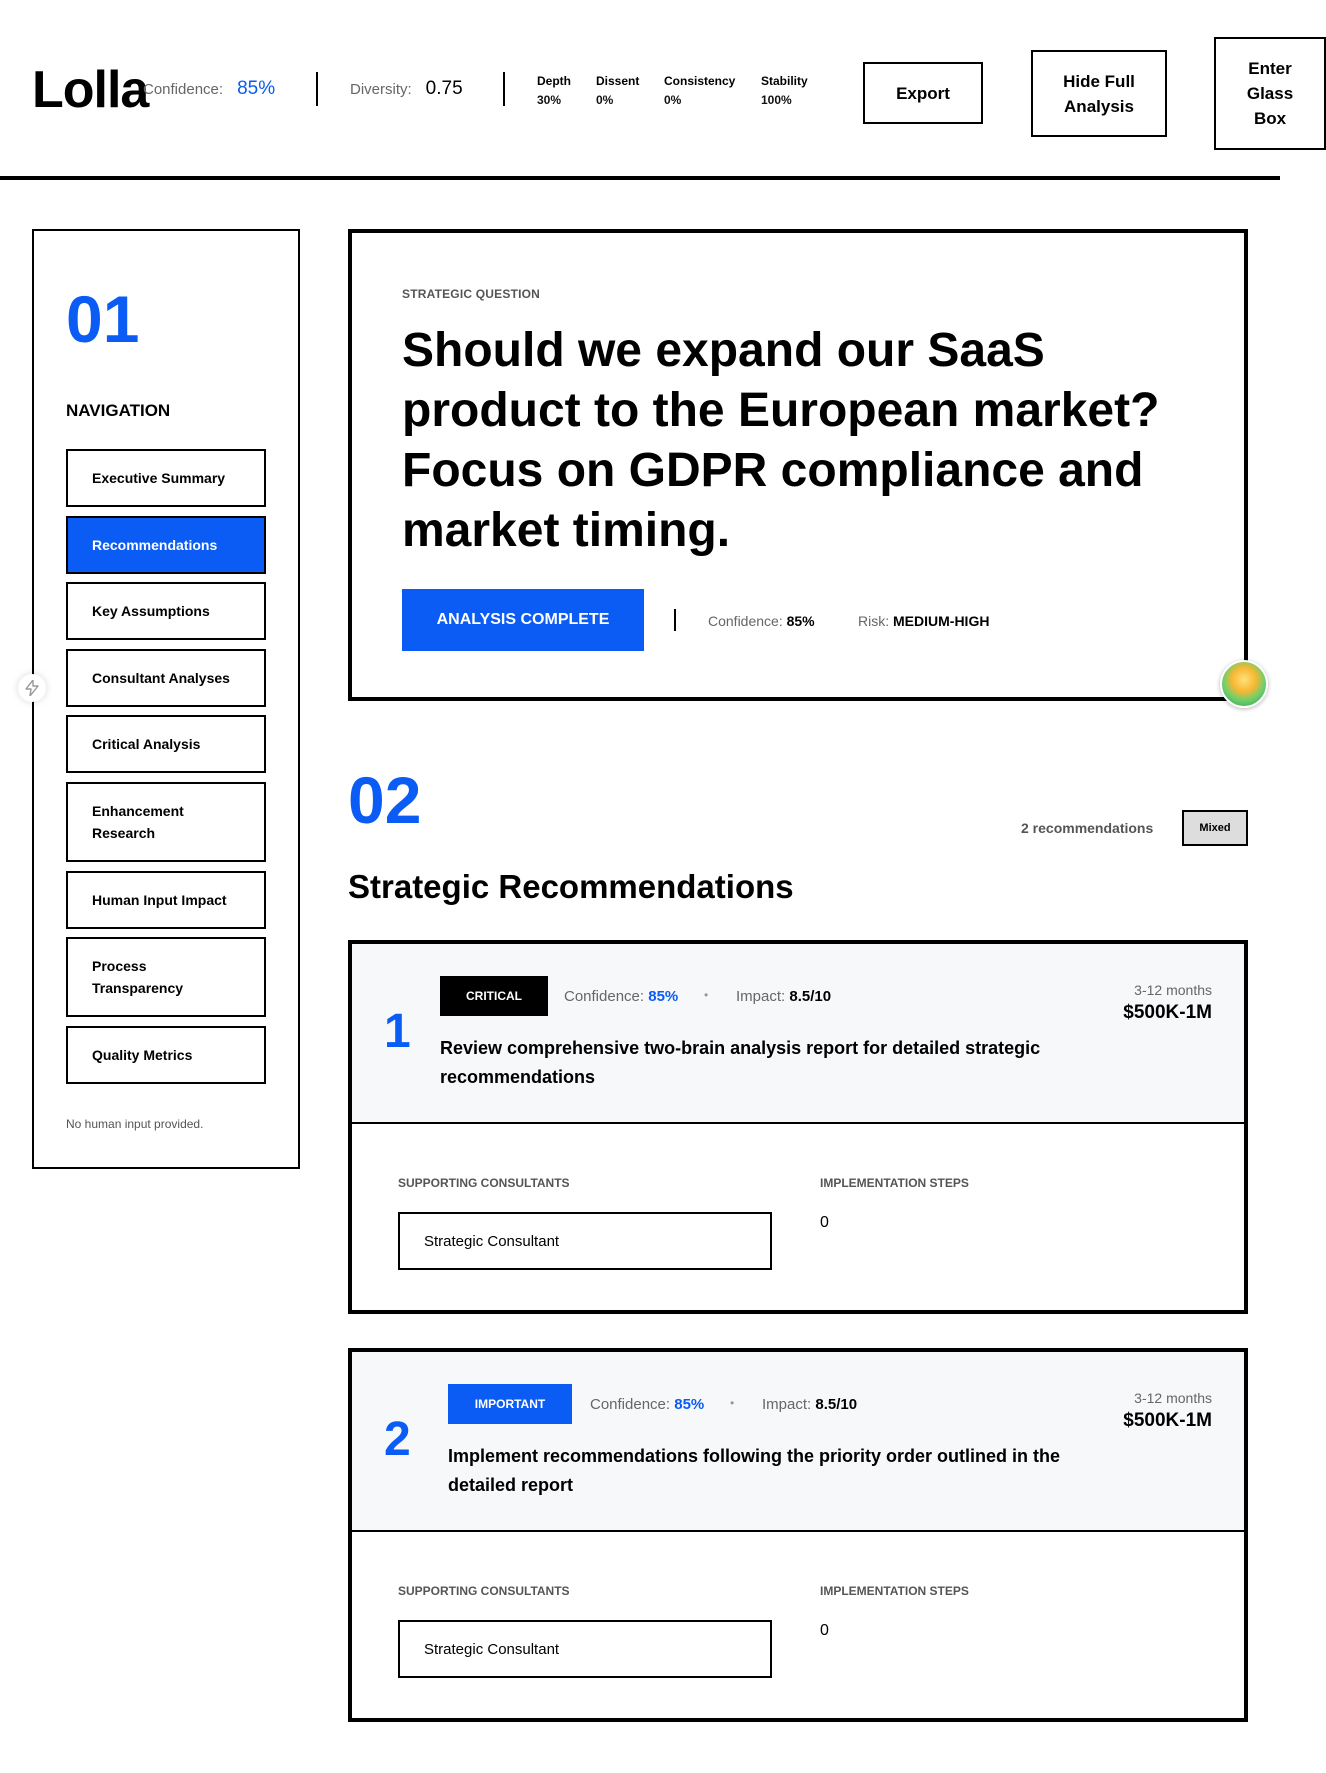  Describe the element at coordinates (256, 88) in the screenshot. I see `confidence-value: 85%` at that location.